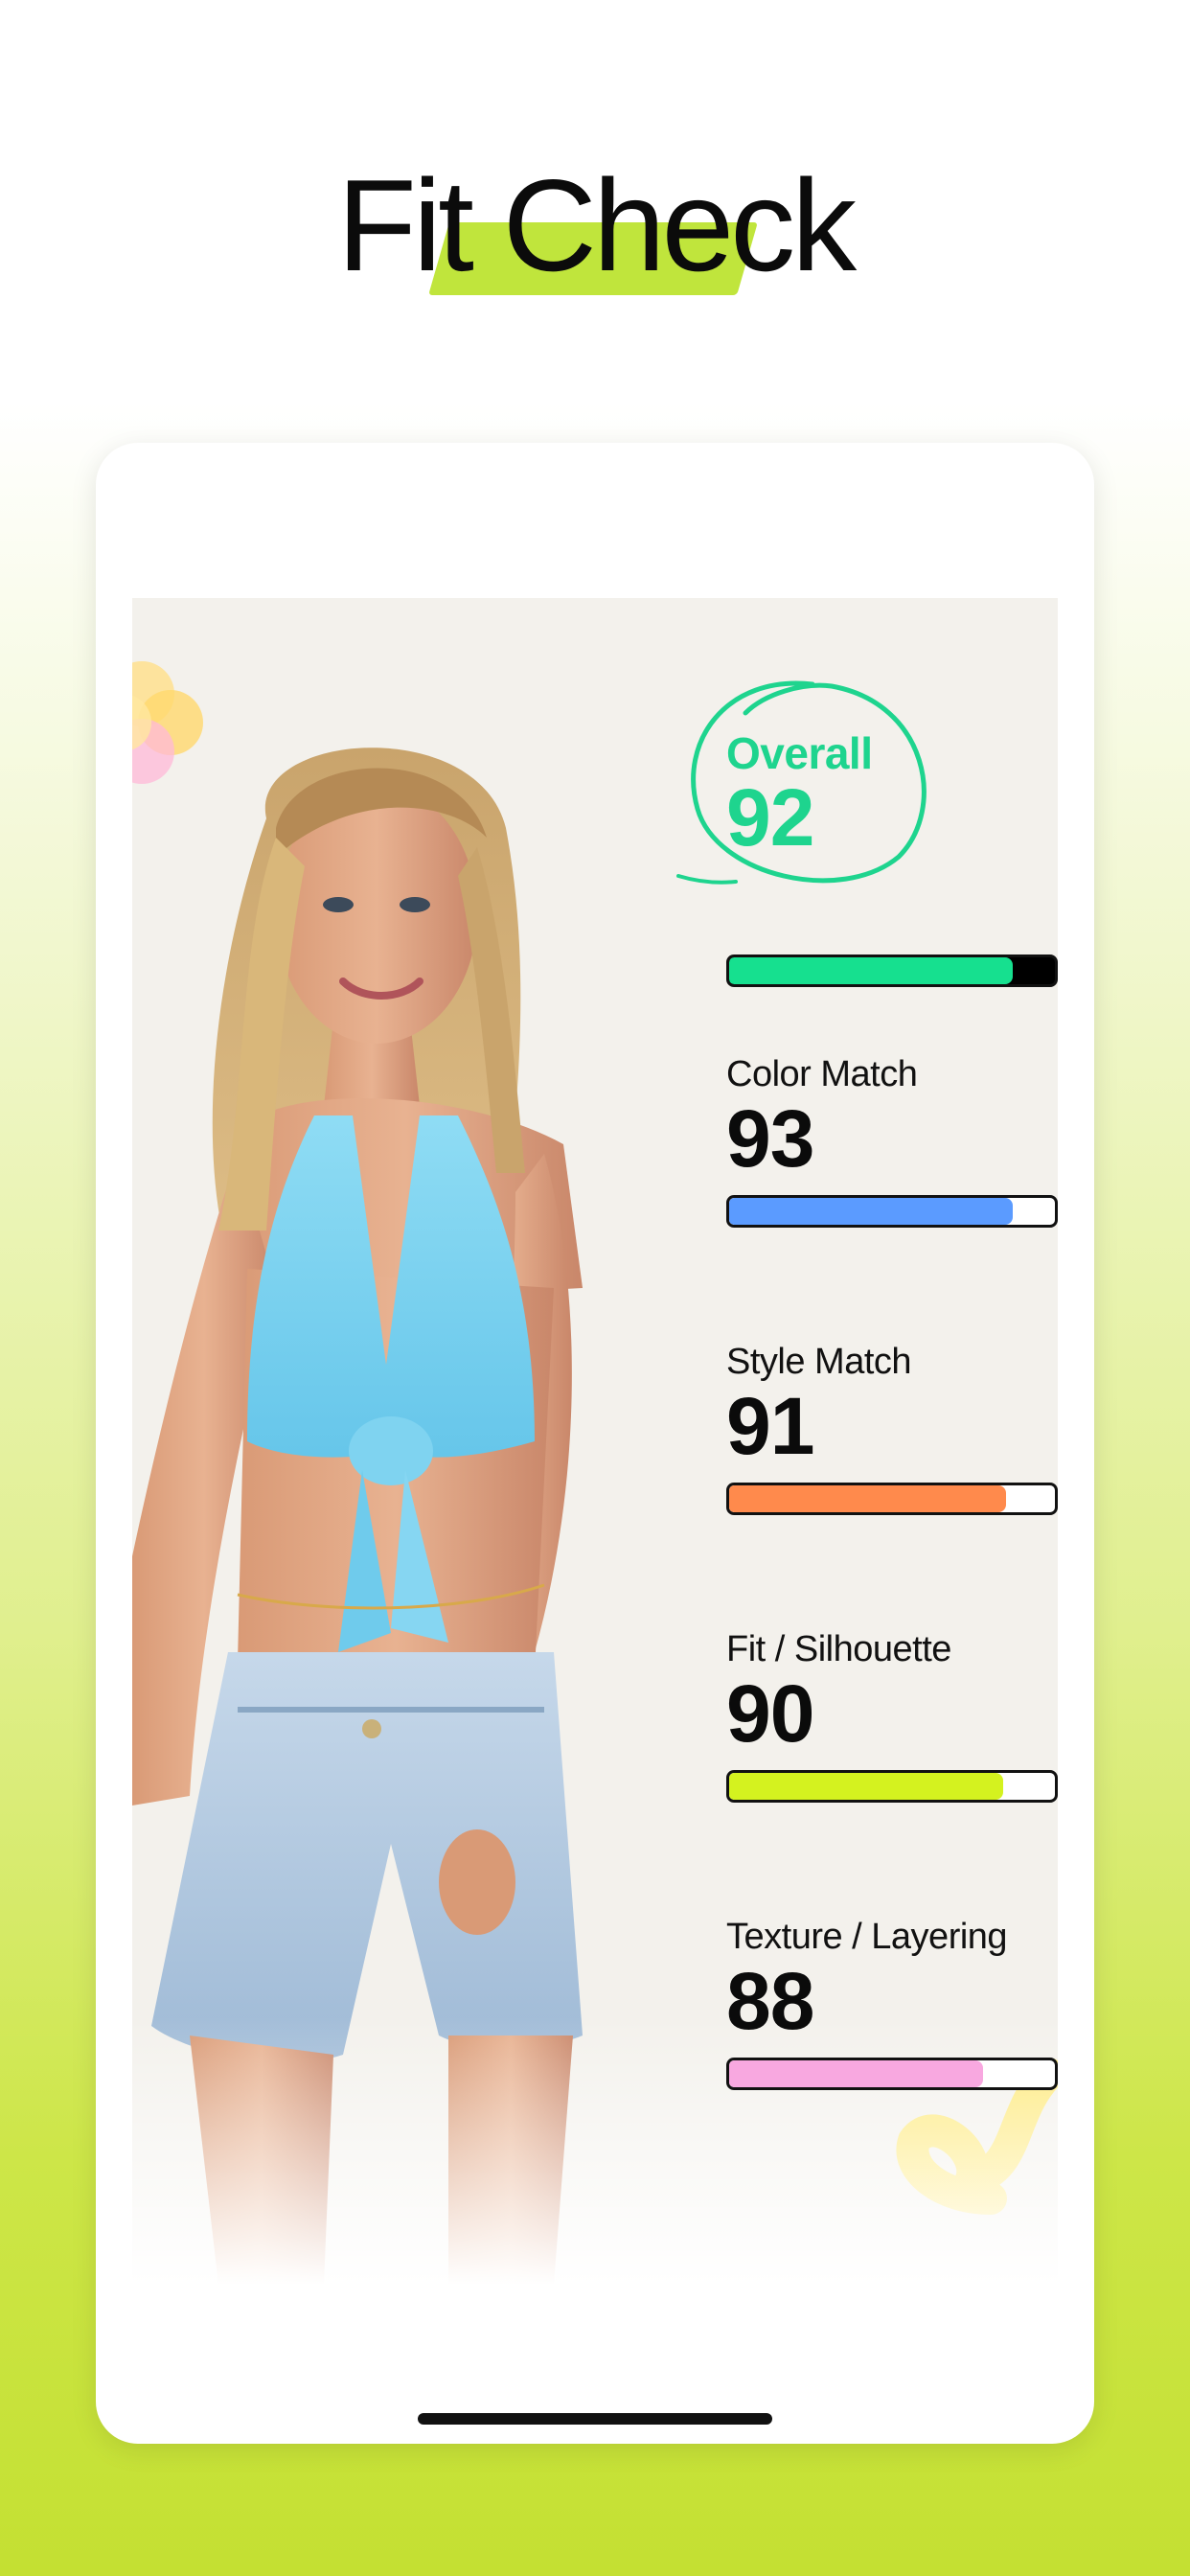 The height and width of the screenshot is (2576, 1190). I want to click on header: Fit Check, so click(595, 191).